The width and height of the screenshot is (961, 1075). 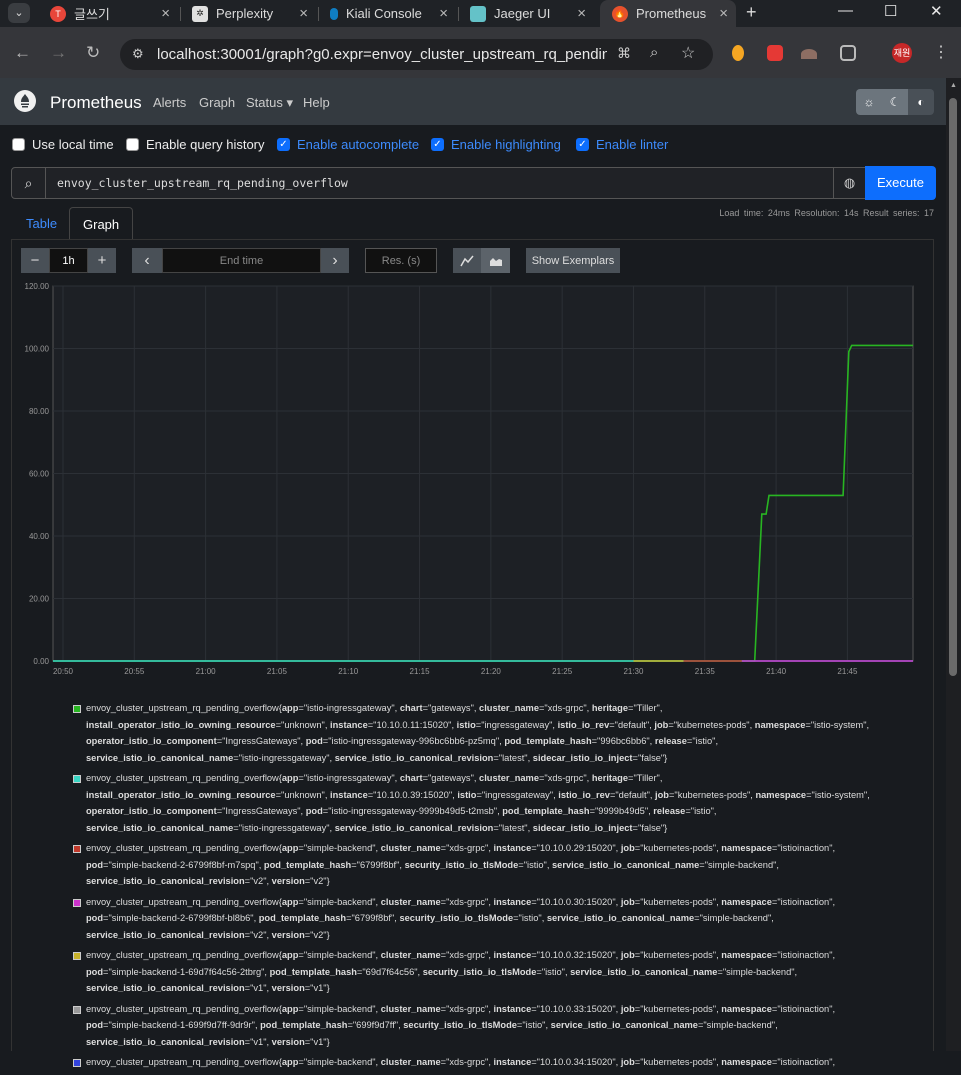 What do you see at coordinates (68, 260) in the screenshot?
I see `range-input: 1h` at bounding box center [68, 260].